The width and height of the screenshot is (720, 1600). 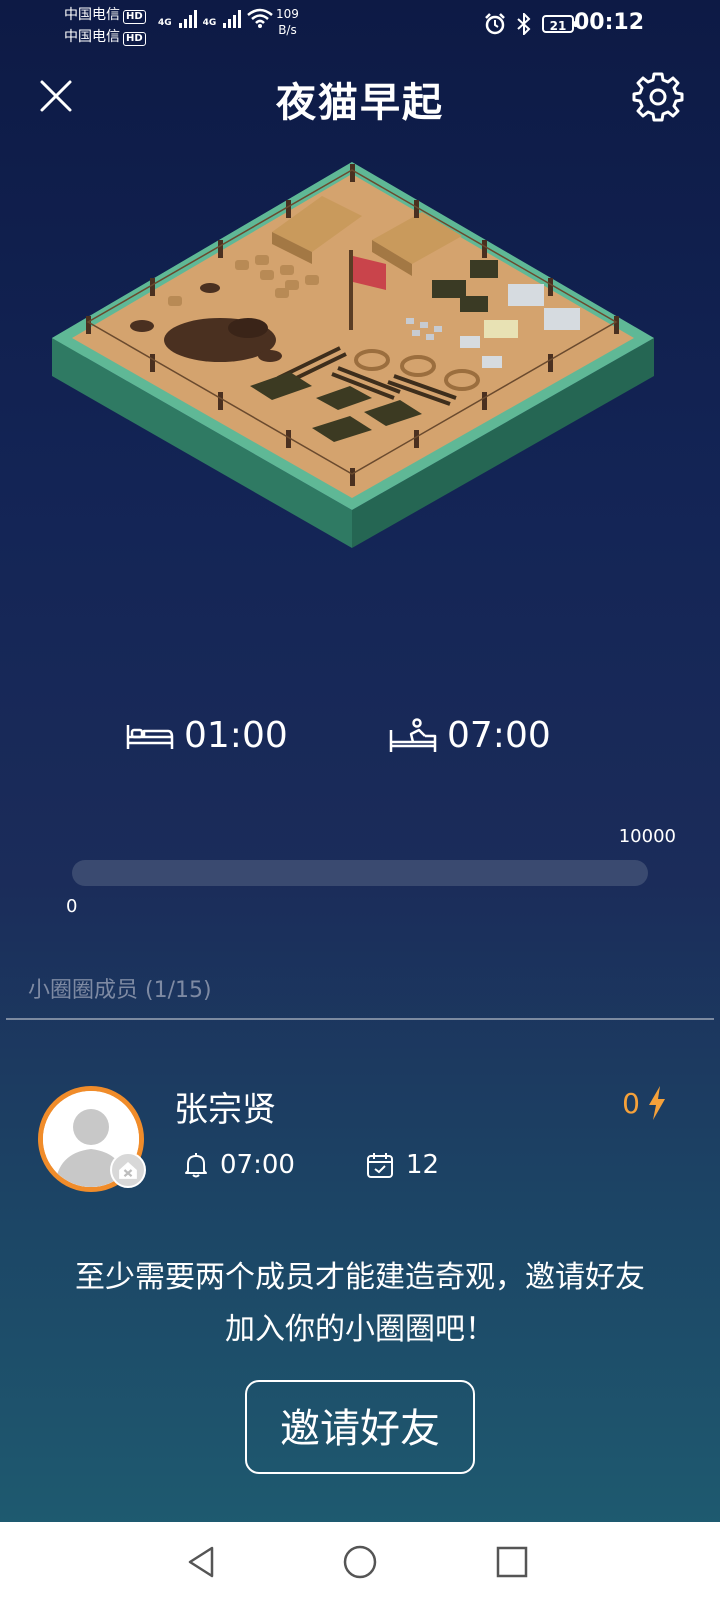 I want to click on bed-icon, so click(x=150, y=736).